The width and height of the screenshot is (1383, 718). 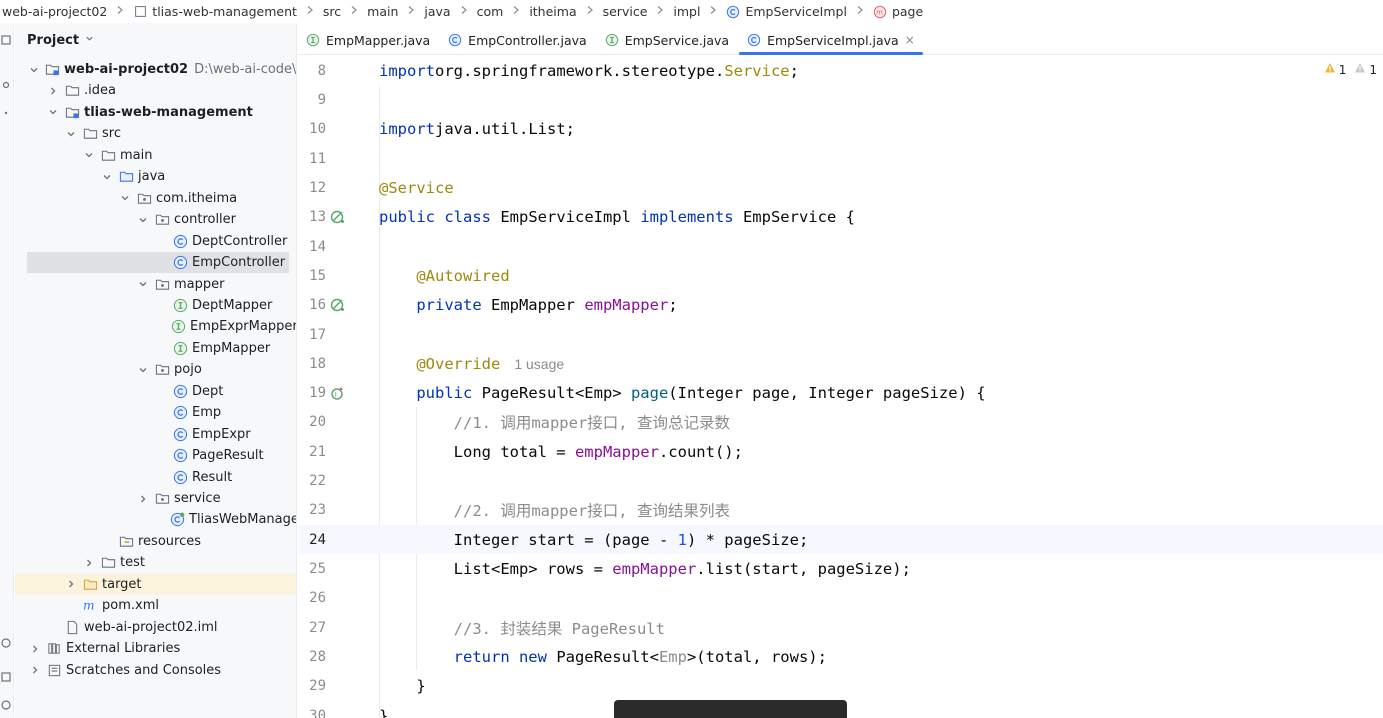 What do you see at coordinates (638, 11) in the screenshot?
I see `breadcrumb-item: service` at bounding box center [638, 11].